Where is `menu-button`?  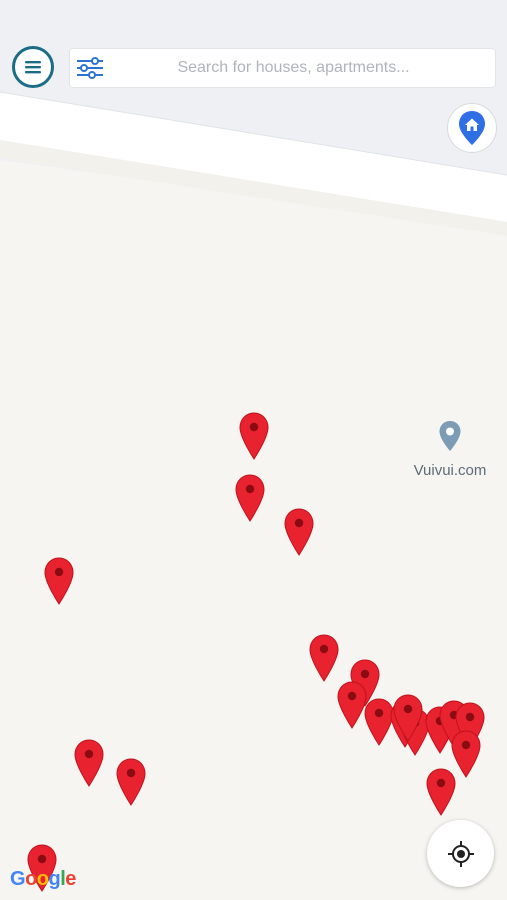
menu-button is located at coordinates (33, 67).